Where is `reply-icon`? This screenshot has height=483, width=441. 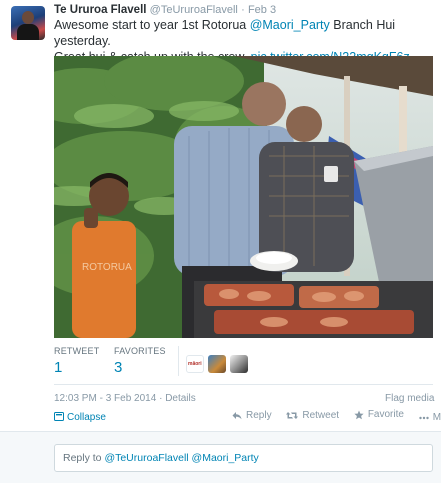
reply-icon is located at coordinates (237, 415).